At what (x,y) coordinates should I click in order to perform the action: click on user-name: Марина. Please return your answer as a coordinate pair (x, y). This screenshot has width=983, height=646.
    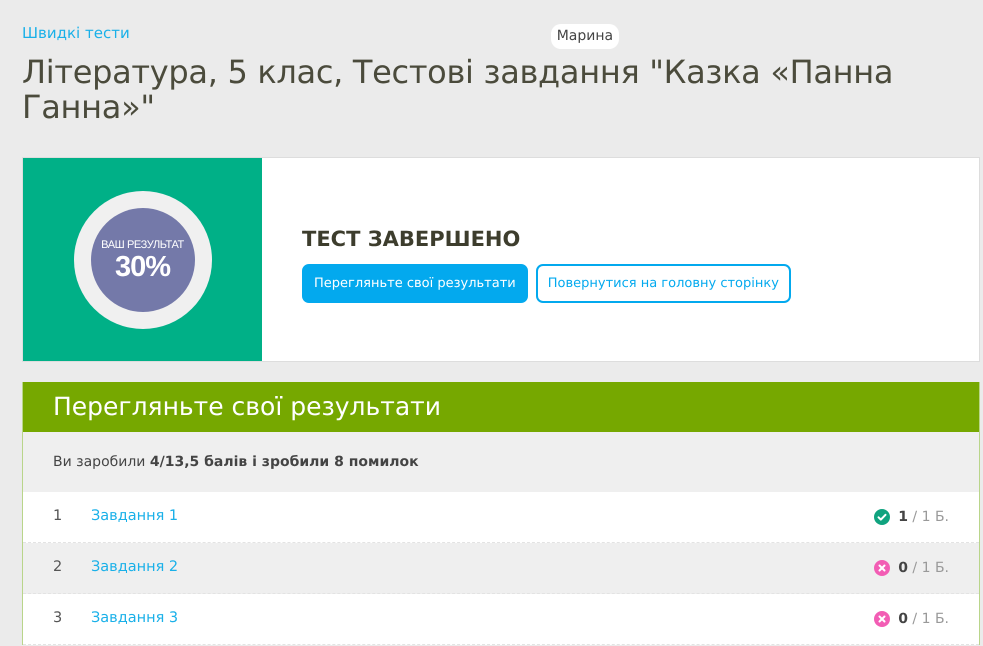
    Looking at the image, I should click on (585, 36).